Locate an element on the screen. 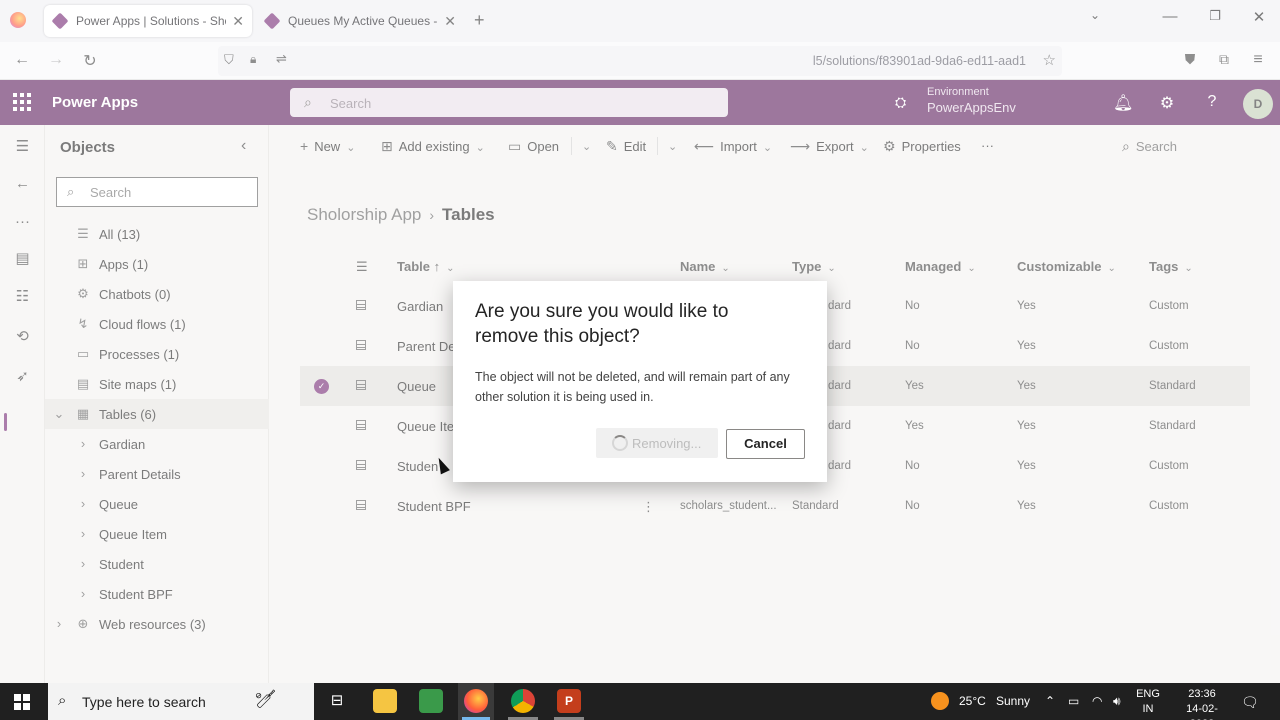  taskbar-search-placeholder: Type here to search is located at coordinates (144, 702).